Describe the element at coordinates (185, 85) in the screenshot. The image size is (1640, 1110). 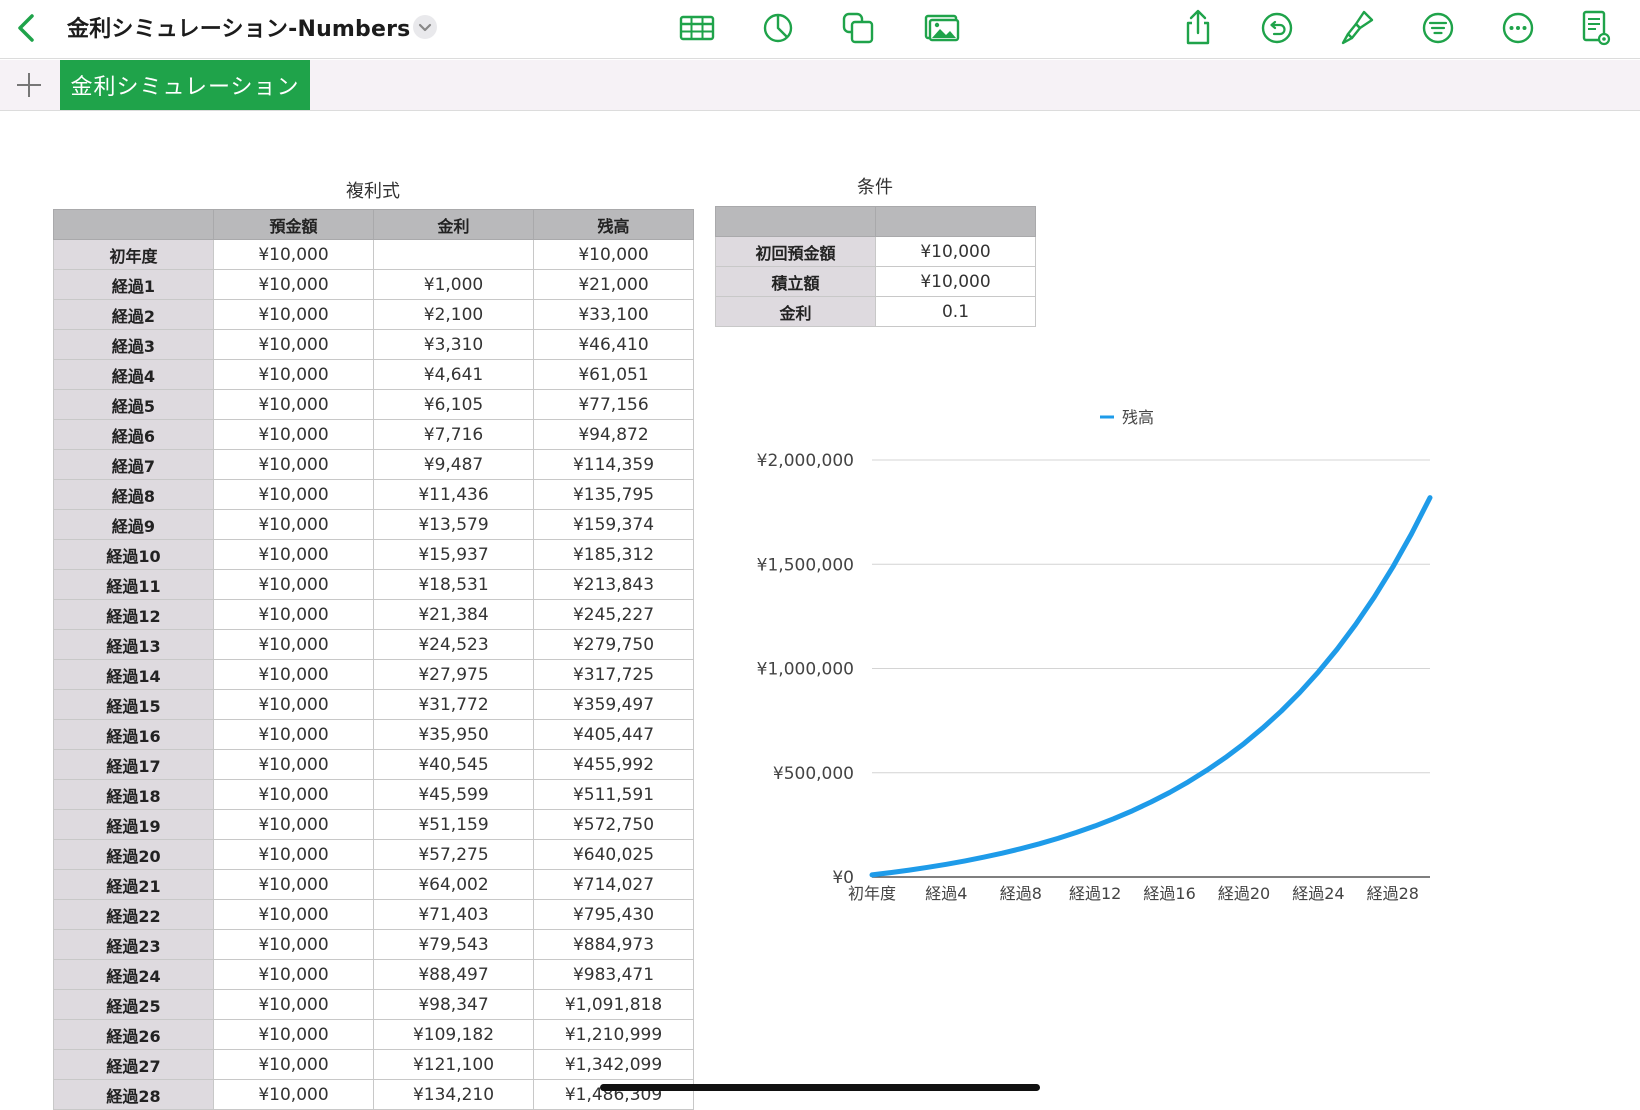
I see `sheet-tab-active: 金利シミュレーション` at that location.